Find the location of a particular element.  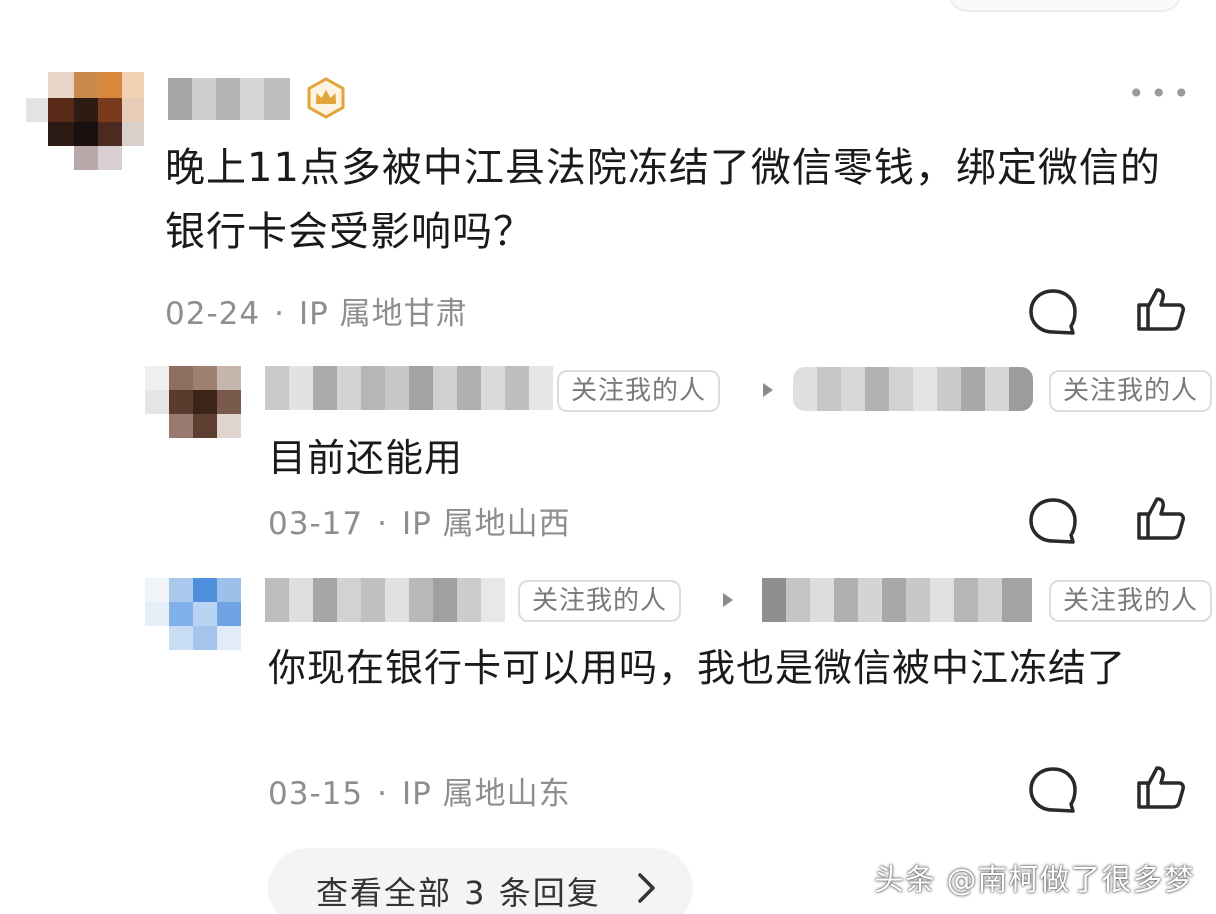

comment-date: 02-24 is located at coordinates (213, 314).